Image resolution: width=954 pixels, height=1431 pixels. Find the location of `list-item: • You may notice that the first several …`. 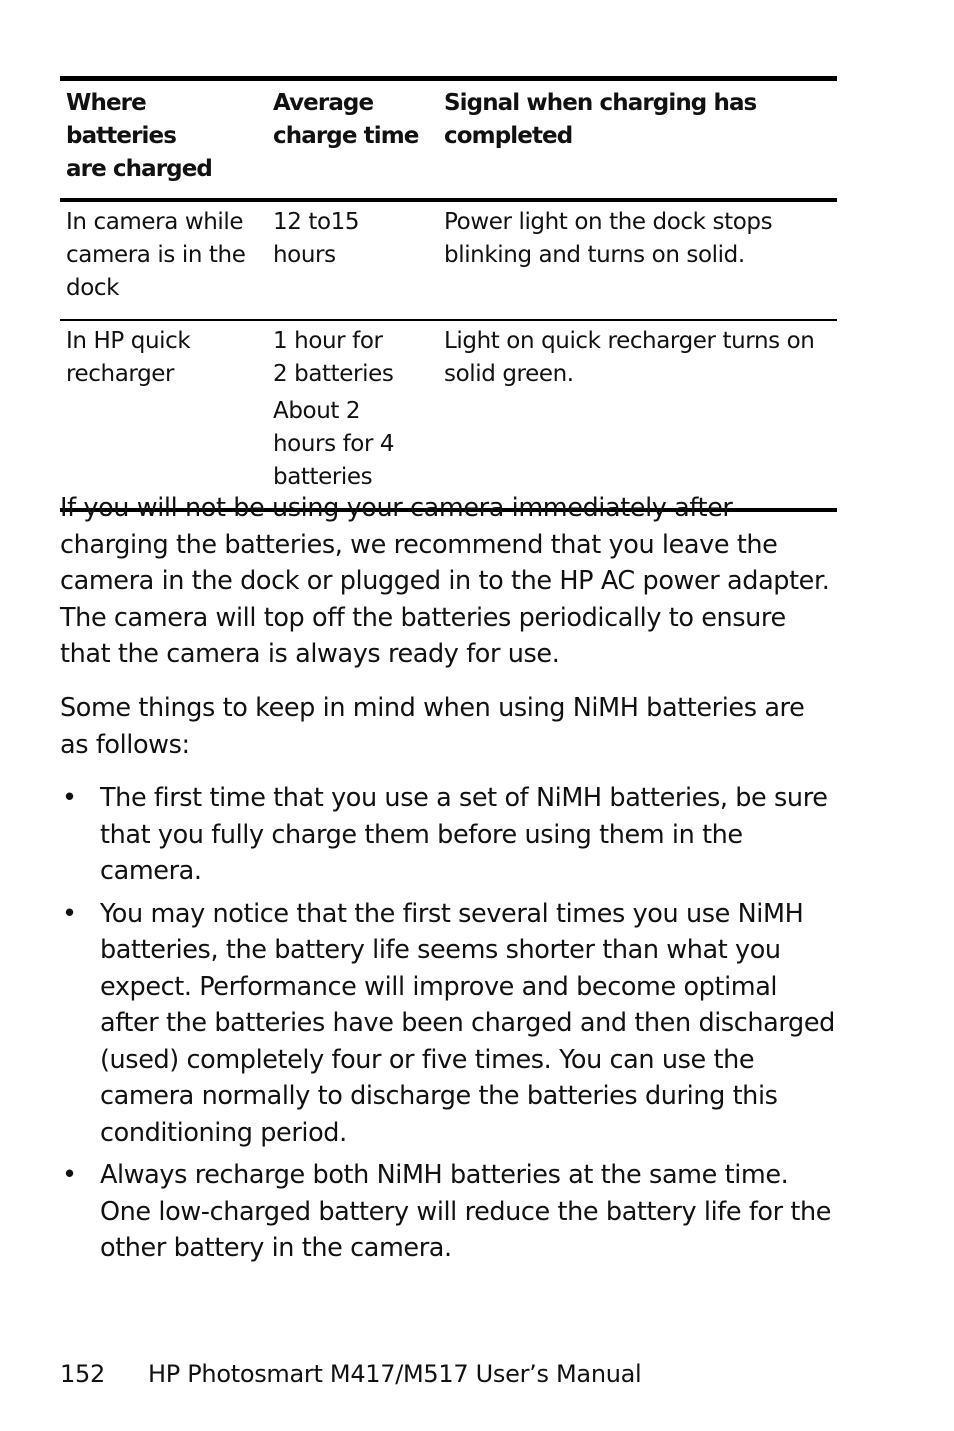

list-item: • You may notice that the first several … is located at coordinates (450, 1024).